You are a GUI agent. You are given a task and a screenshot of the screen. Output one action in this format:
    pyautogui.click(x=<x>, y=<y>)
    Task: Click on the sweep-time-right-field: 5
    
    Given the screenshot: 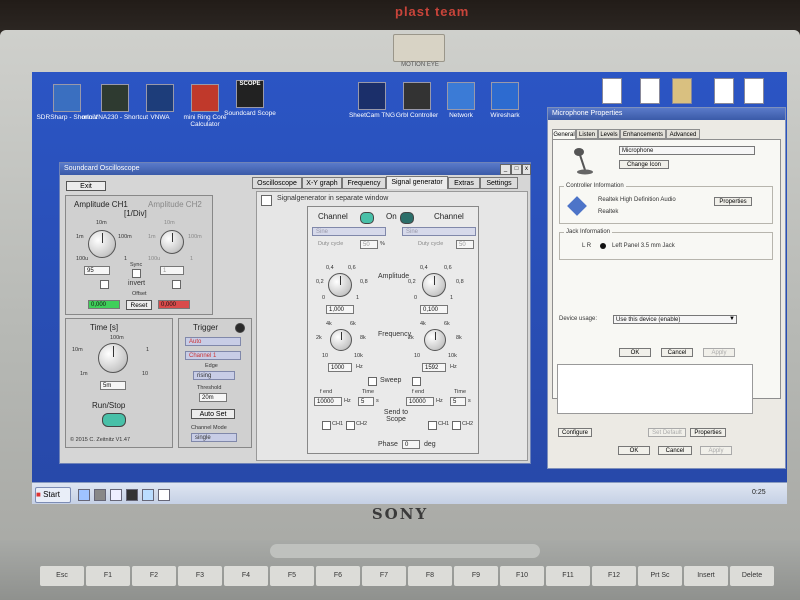 What is the action you would take?
    pyautogui.click(x=458, y=401)
    